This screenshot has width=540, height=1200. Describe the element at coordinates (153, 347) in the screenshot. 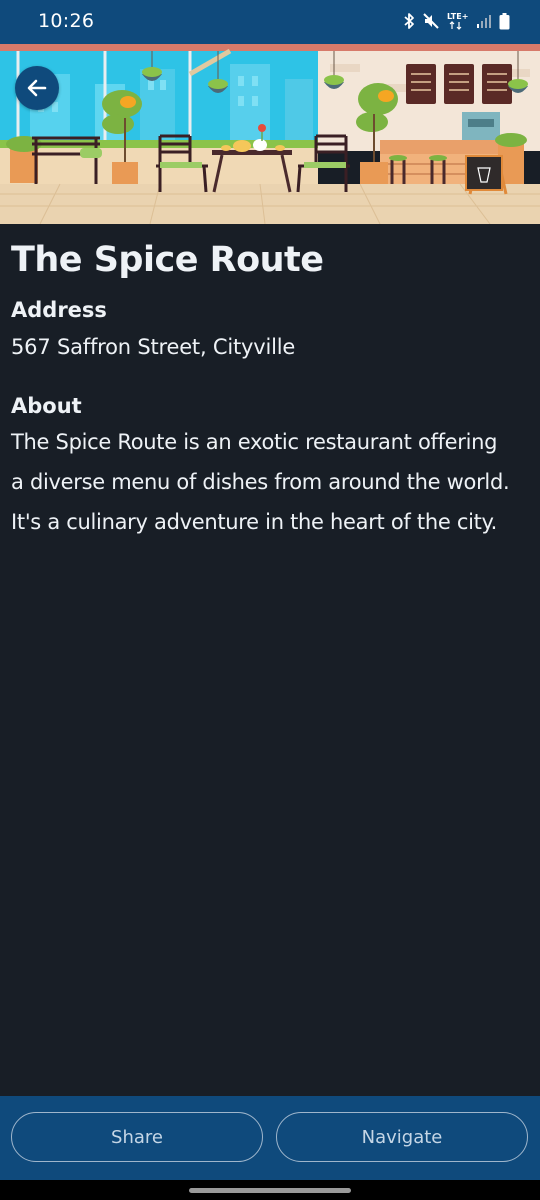

I see `address-value: 567 Saffron Street, Cityville` at that location.